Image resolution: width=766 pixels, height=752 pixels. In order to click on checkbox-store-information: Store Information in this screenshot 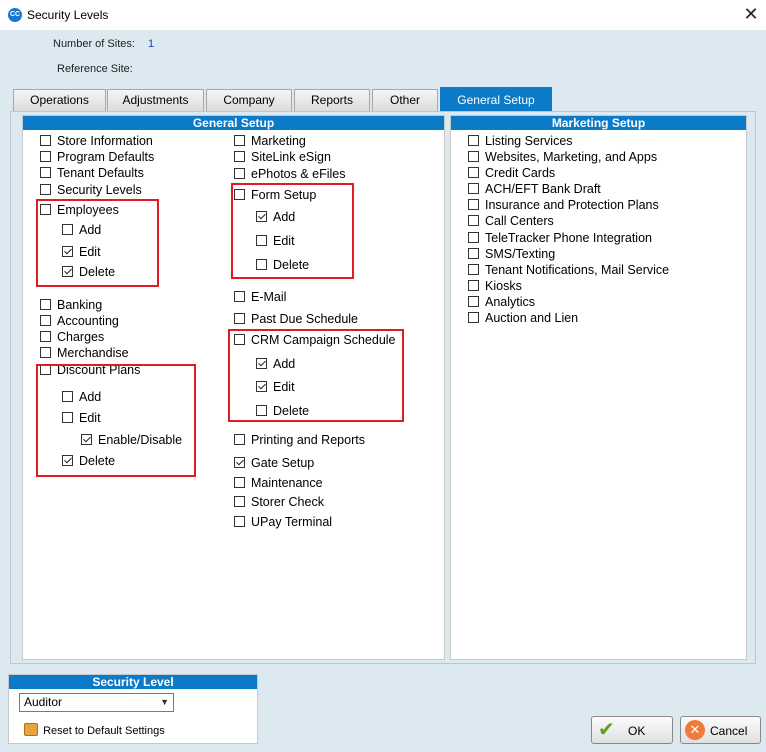, I will do `click(96, 142)`.